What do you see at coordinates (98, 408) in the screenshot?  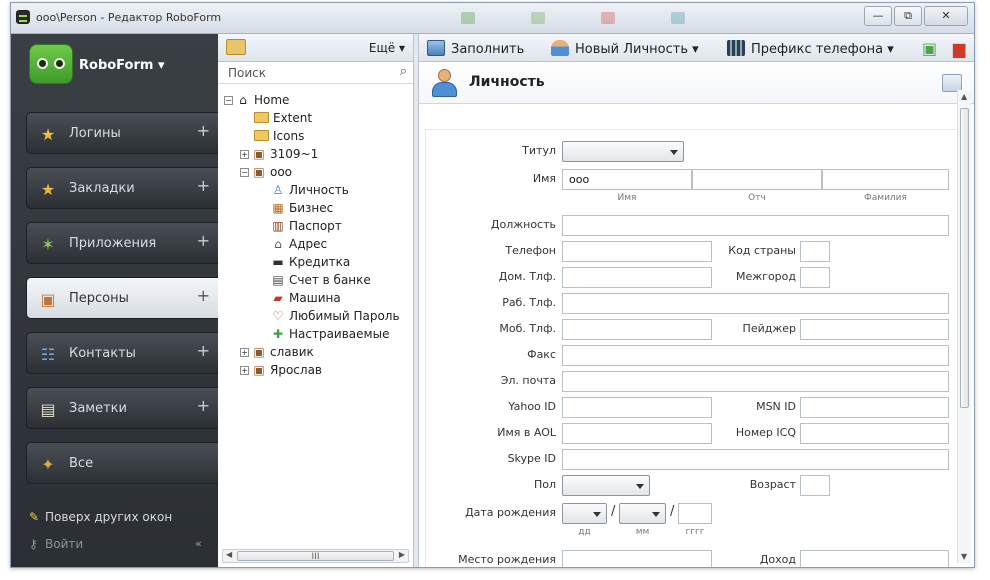 I see `sidebar-item-label: Заметки` at bounding box center [98, 408].